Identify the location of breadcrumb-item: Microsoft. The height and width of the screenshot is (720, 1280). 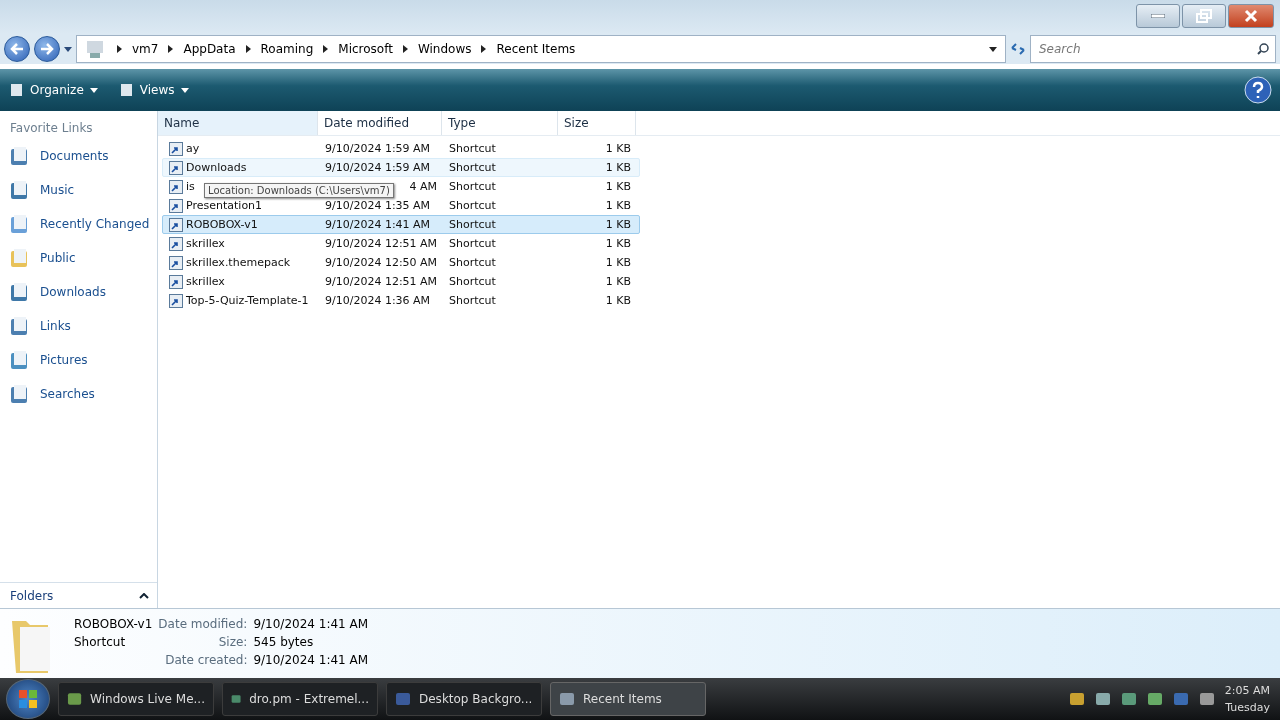
(365, 49).